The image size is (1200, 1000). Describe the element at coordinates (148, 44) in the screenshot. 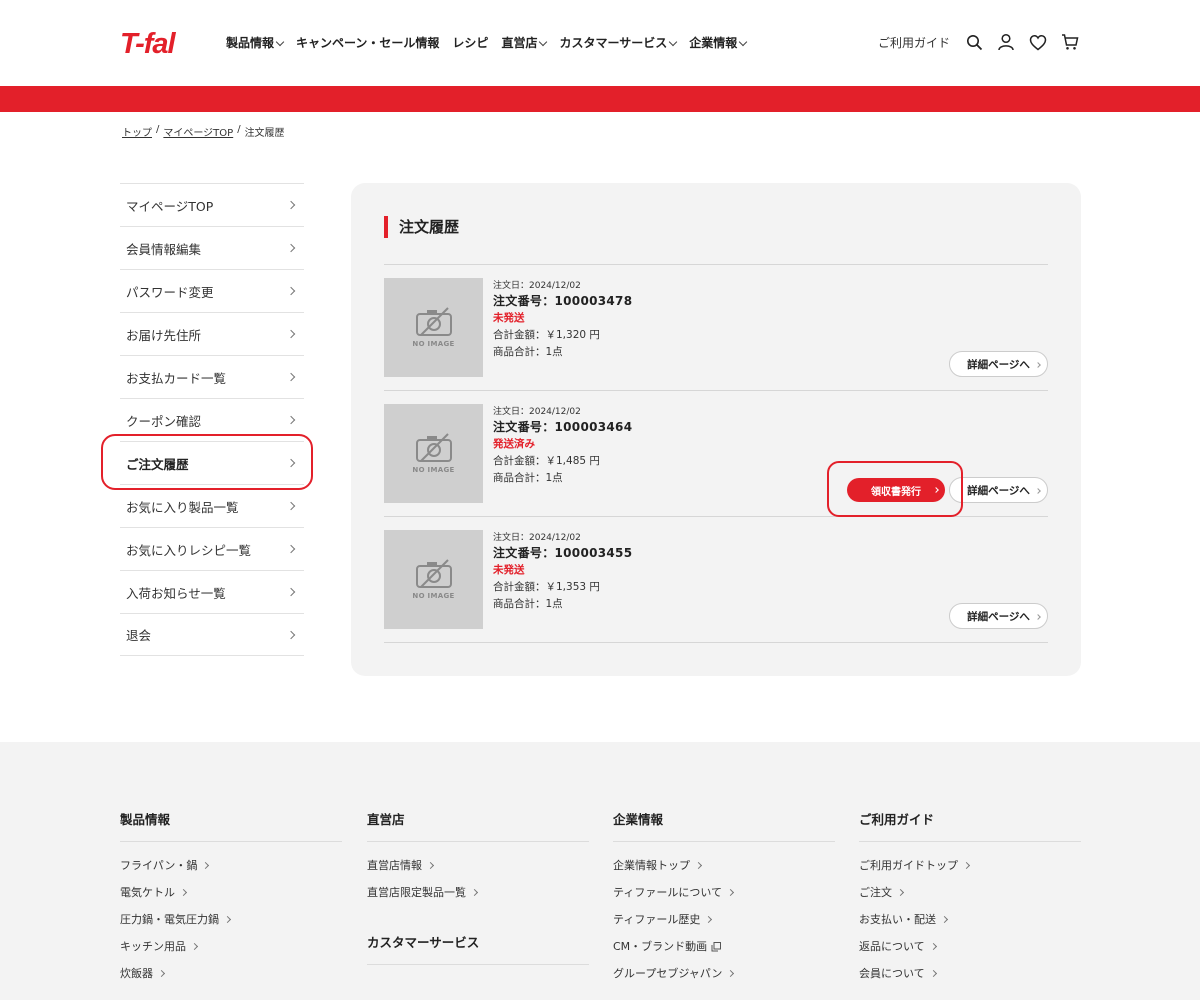

I see `tfal-logo: T-fal` at that location.